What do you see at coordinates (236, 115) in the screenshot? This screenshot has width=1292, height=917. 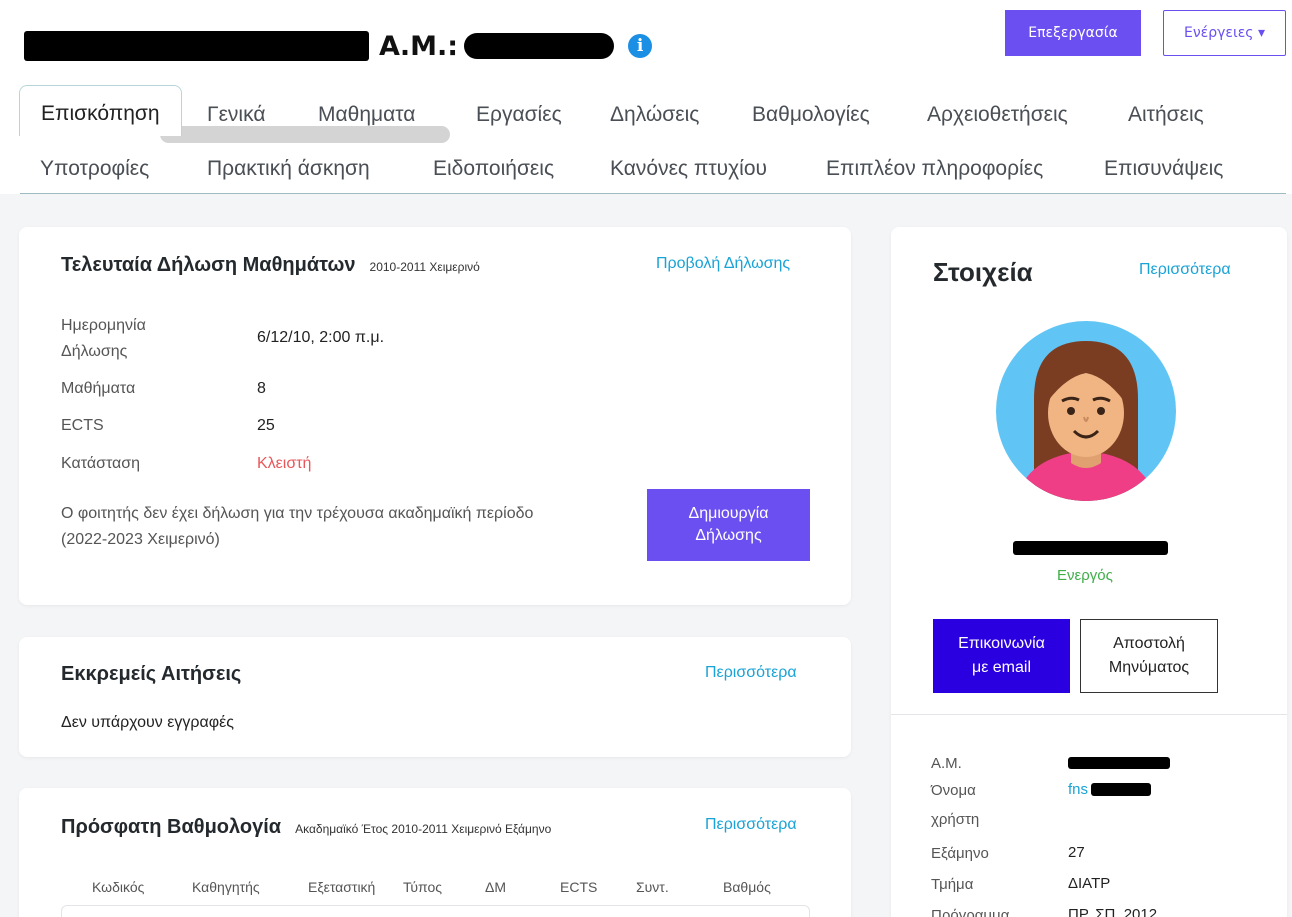 I see `tab-general: Γενικά` at bounding box center [236, 115].